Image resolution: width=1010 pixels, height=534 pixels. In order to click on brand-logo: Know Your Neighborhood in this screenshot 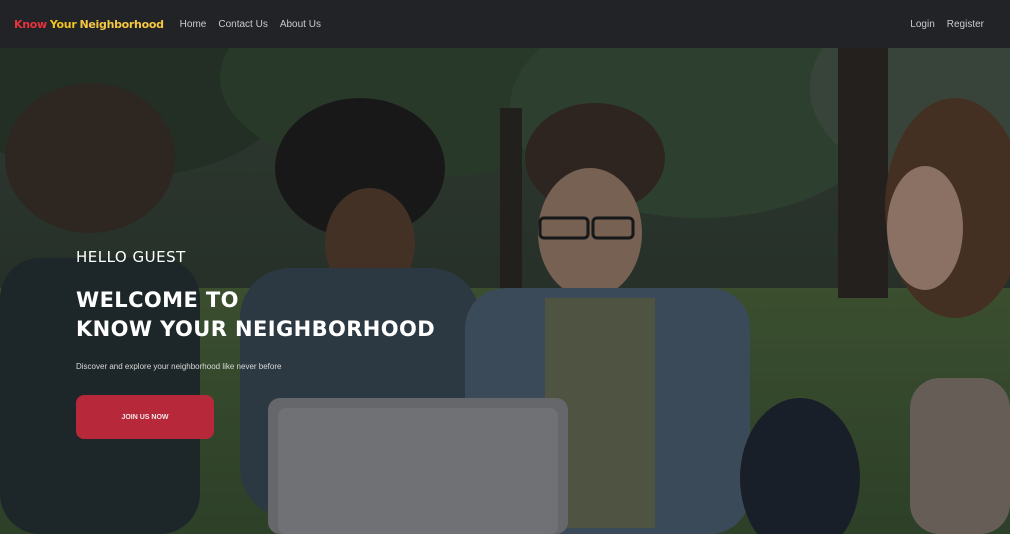, I will do `click(89, 24)`.